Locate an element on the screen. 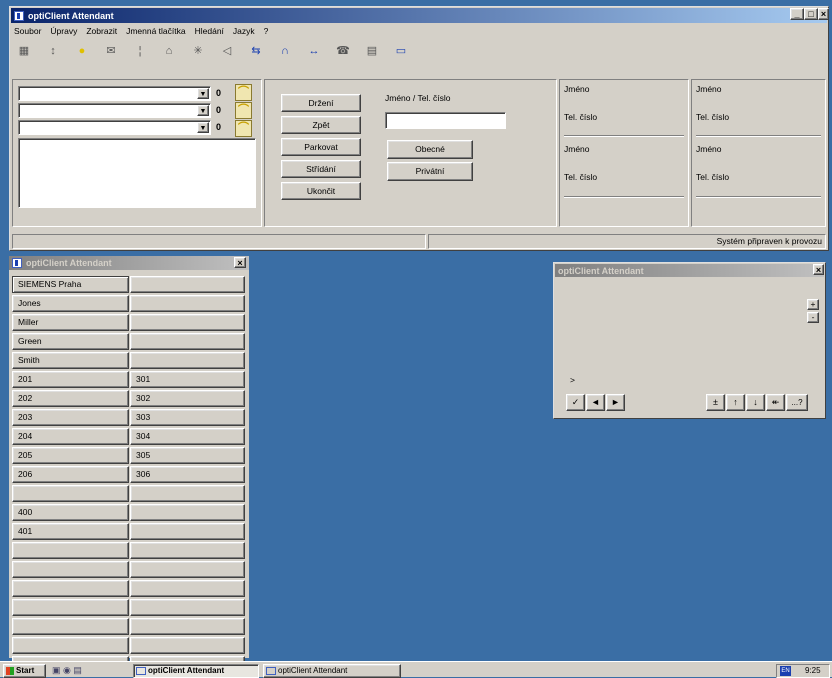  menu-jmenna-tlacitka: Jmenná tlačítka is located at coordinates (156, 32).